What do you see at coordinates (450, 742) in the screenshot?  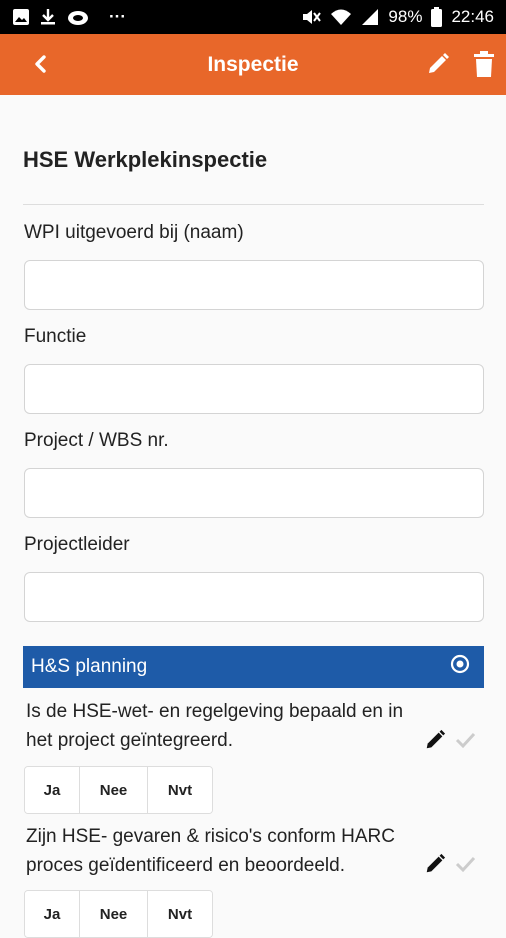 I see `question-1-actions` at bounding box center [450, 742].